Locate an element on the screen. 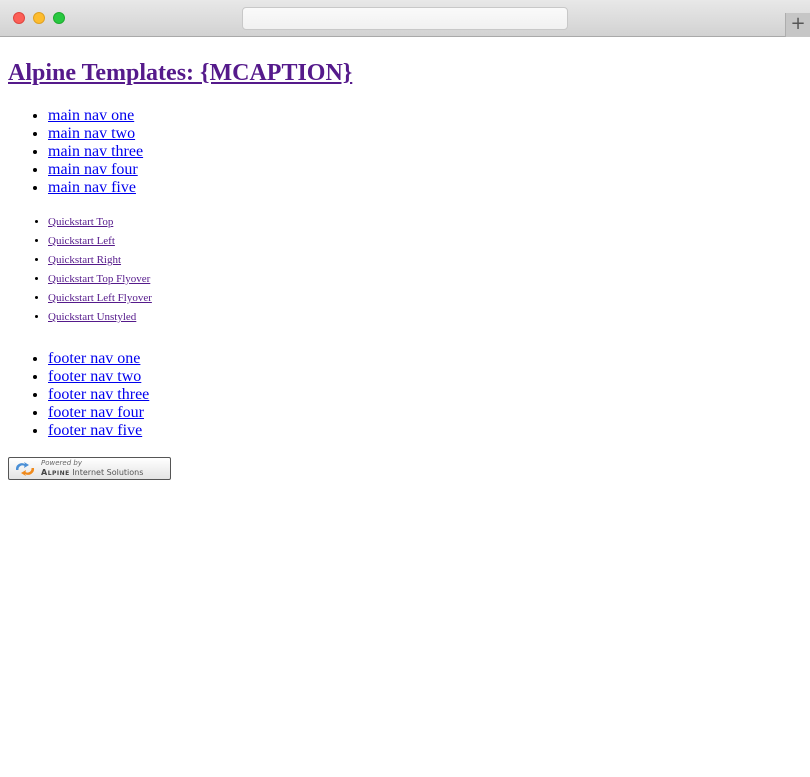  quickstart-left-flyover-link: Quickstart Left Flyover is located at coordinates (100, 298).